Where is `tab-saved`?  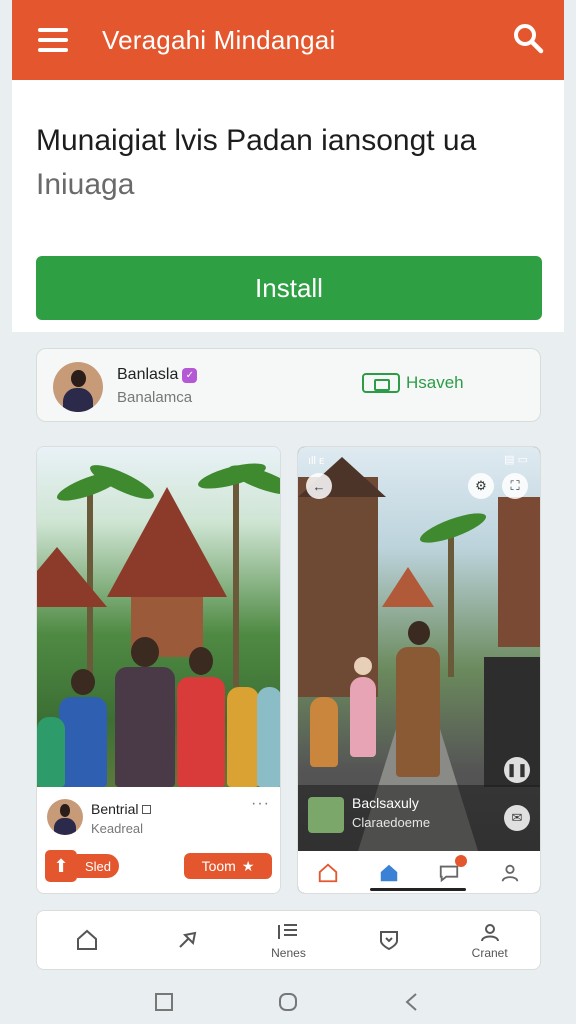 tab-saved is located at coordinates (389, 940).